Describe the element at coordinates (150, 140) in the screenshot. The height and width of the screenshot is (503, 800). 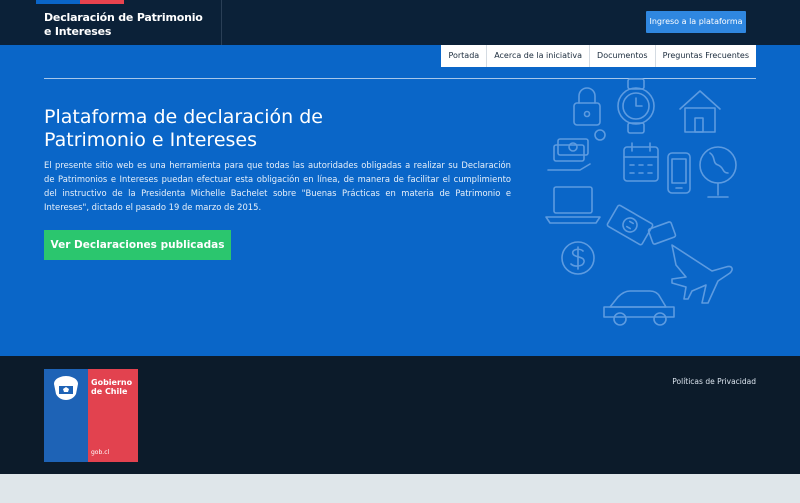
I see `hero-title-line2: Patrimonio e Intereses` at that location.